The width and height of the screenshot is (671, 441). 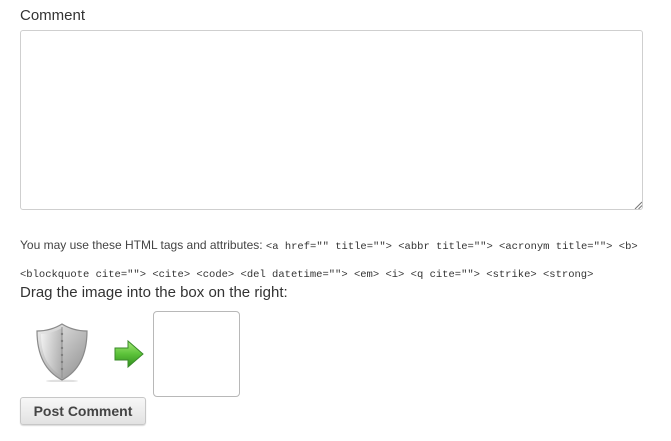 What do you see at coordinates (638, 205) in the screenshot?
I see `resize-grip-icon` at bounding box center [638, 205].